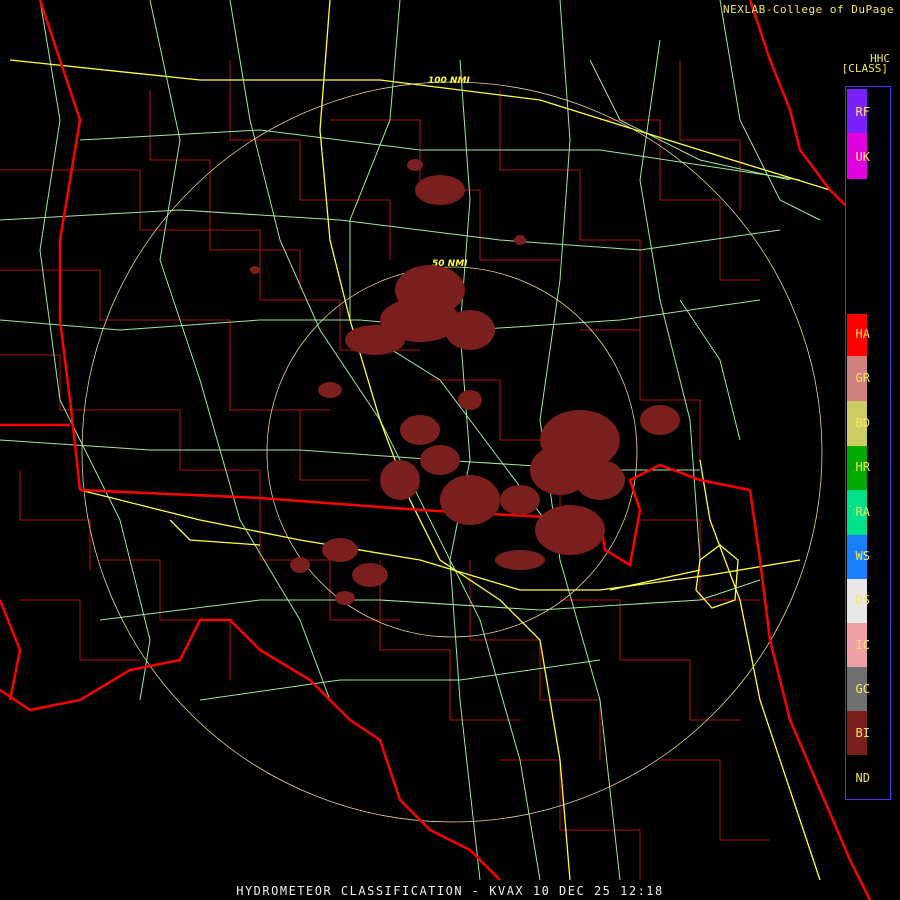  Describe the element at coordinates (862, 467) in the screenshot. I see `legend-label-hr: HR` at that location.